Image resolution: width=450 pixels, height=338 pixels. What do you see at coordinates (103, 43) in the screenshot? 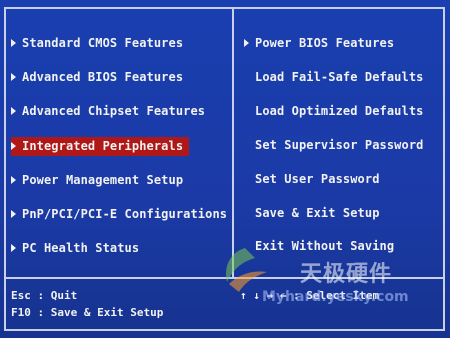
I see `menu-item-label: Standard CMOS Features` at bounding box center [103, 43].